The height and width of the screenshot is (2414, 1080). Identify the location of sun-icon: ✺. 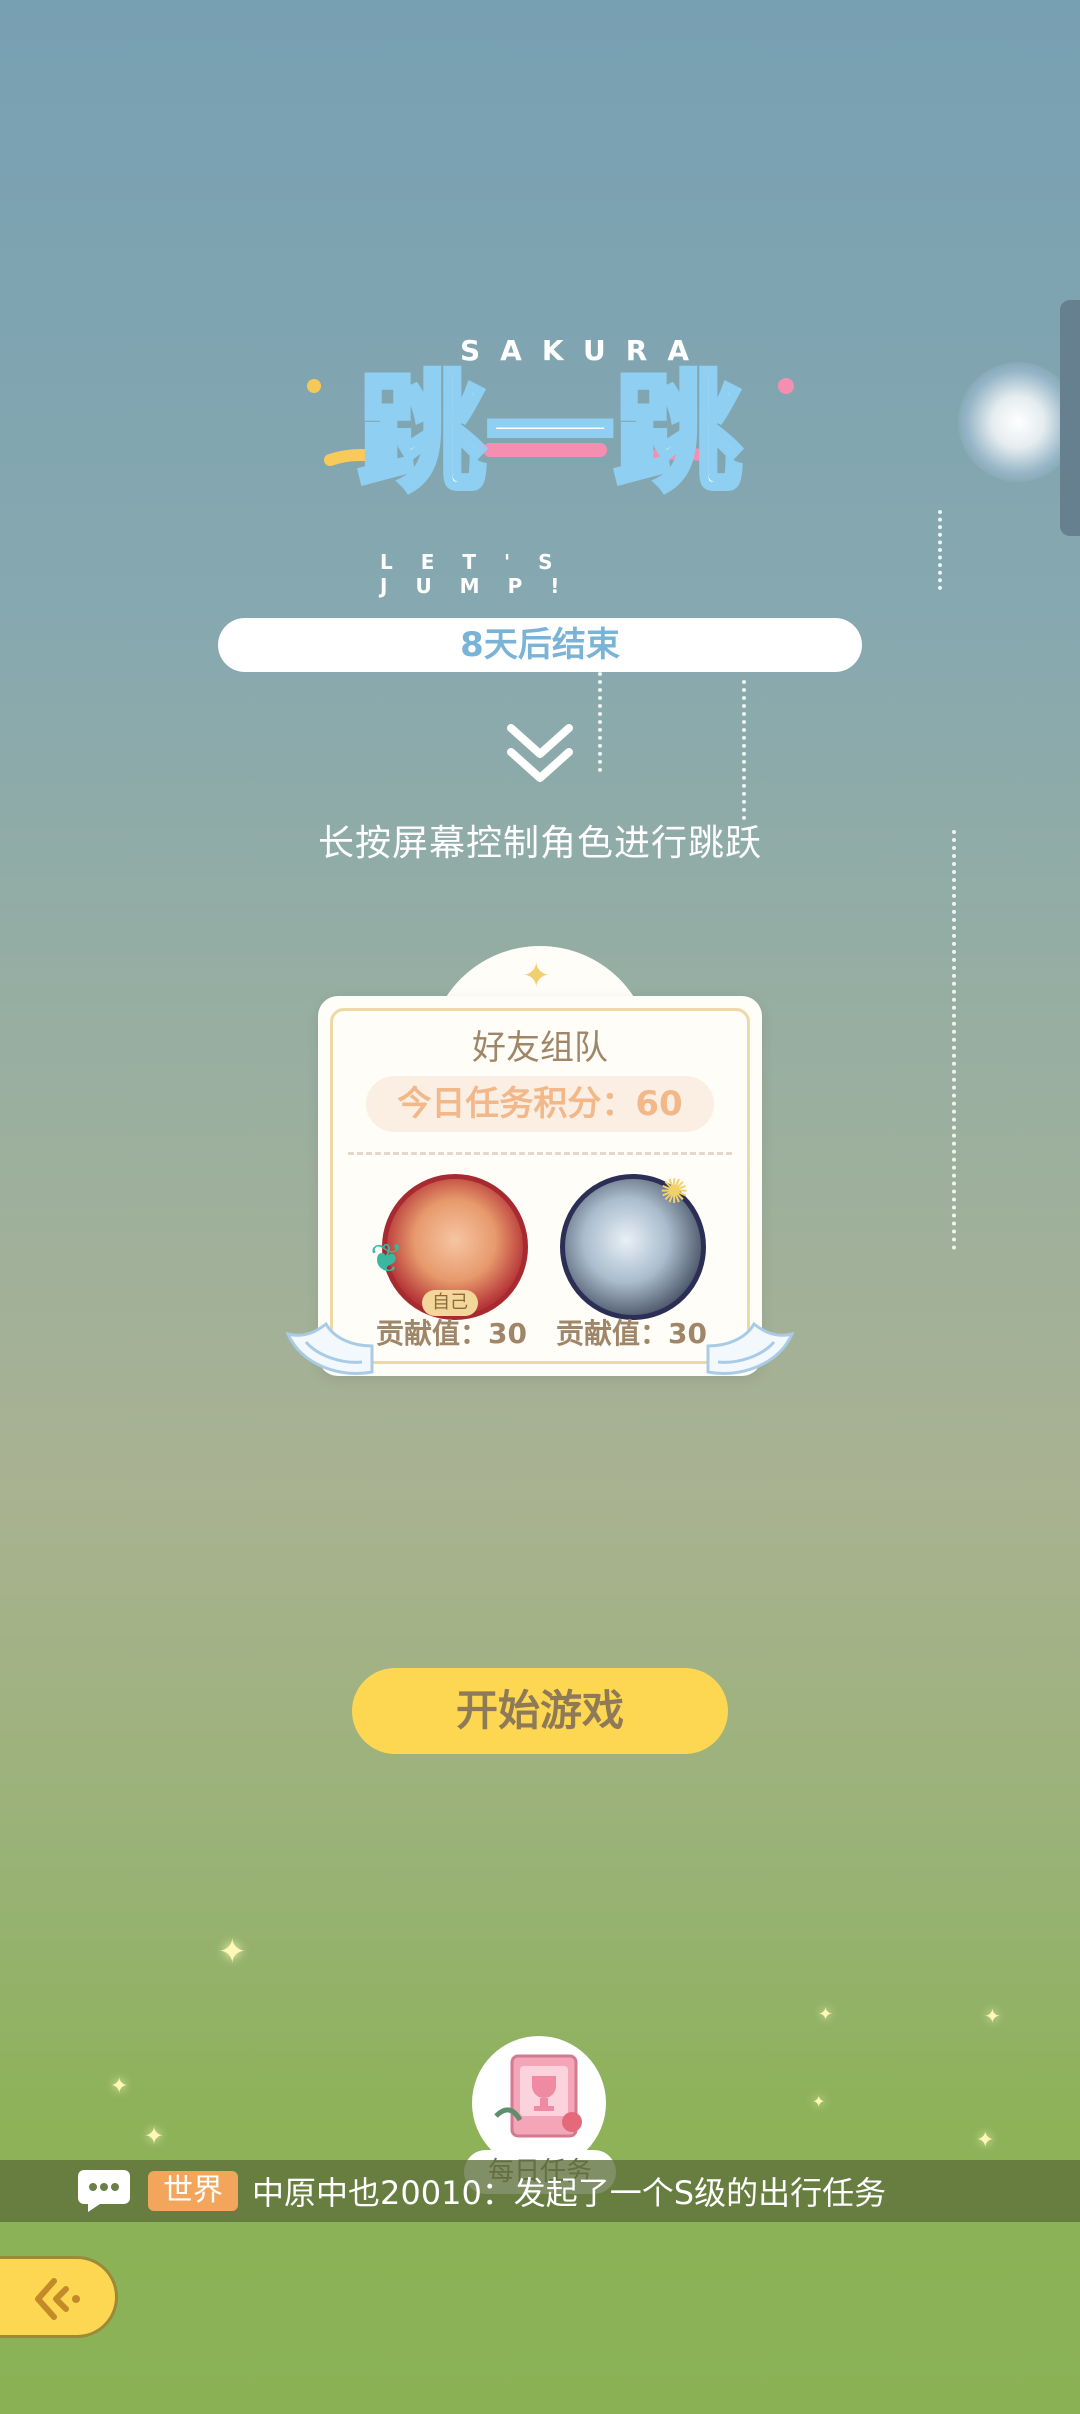
(674, 1192).